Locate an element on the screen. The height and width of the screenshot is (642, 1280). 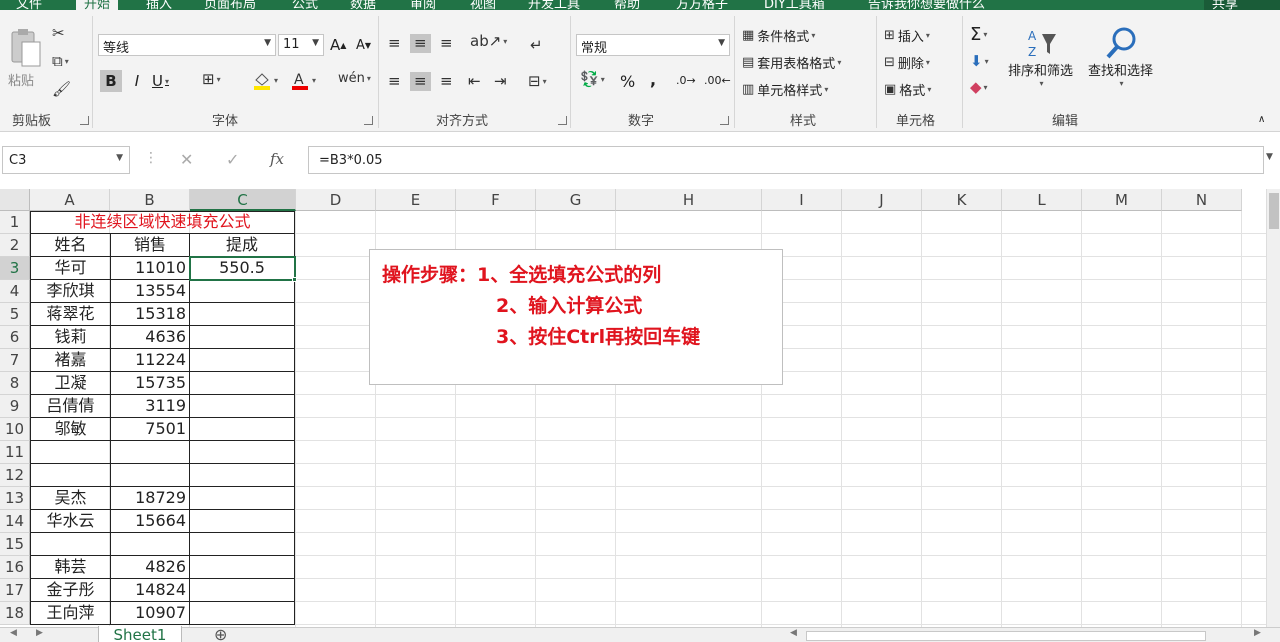
name-cell: 华水云 is located at coordinates (70, 521).